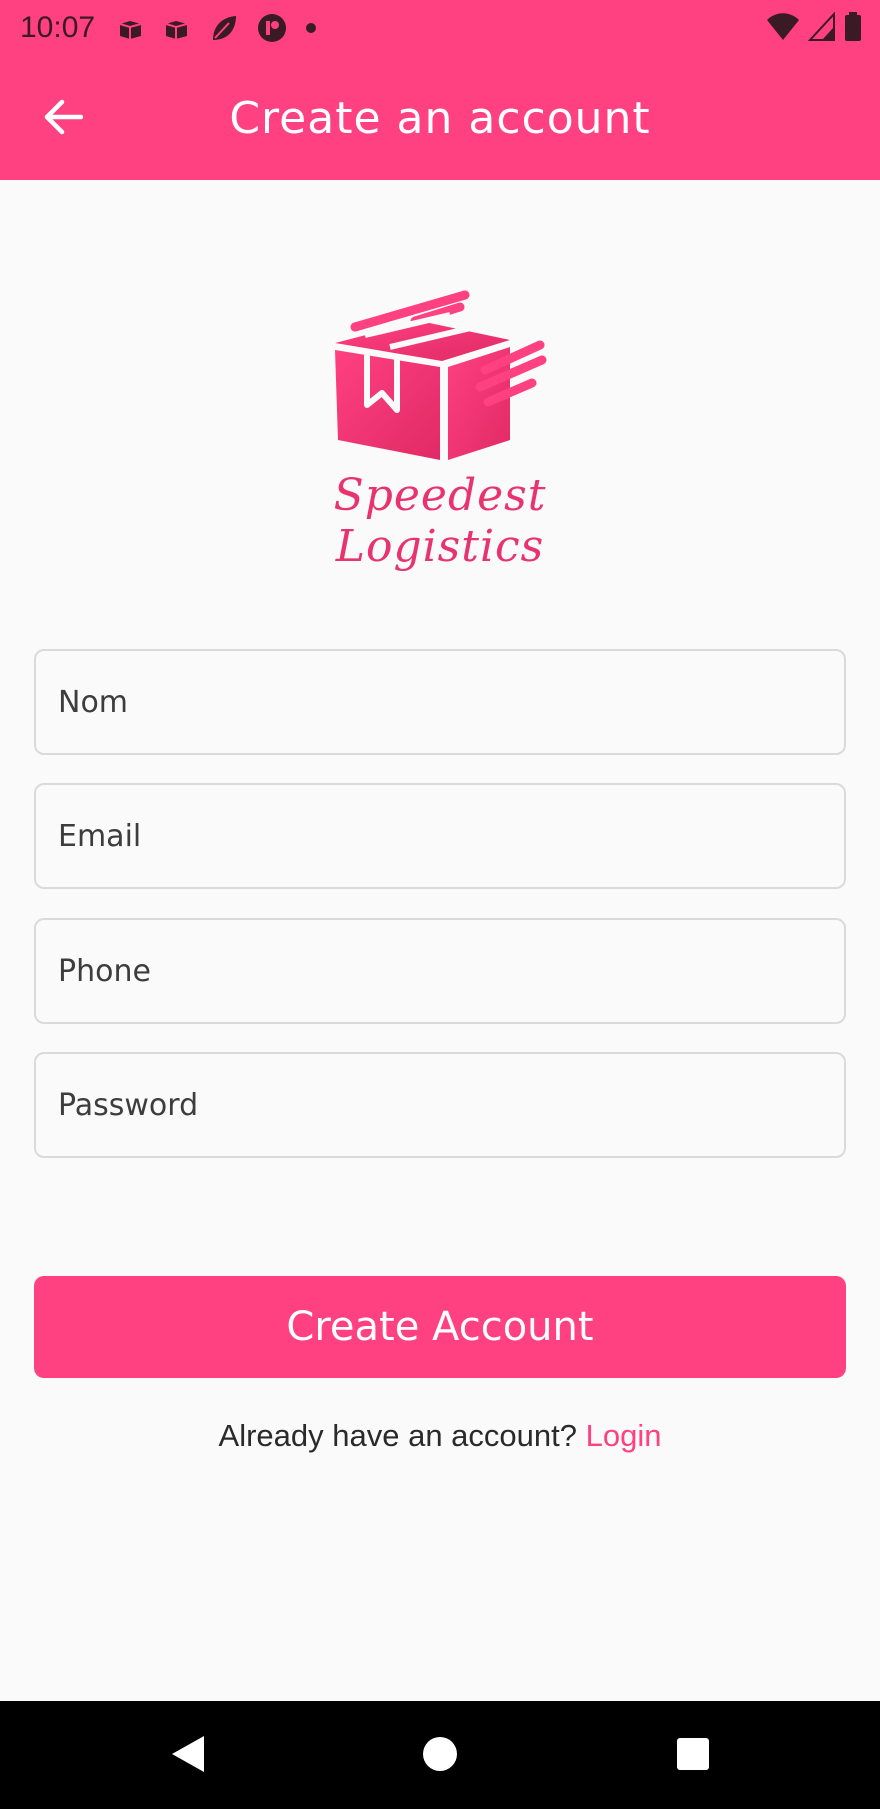 Image resolution: width=880 pixels, height=1809 pixels. Describe the element at coordinates (624, 1435) in the screenshot. I see `login-link: Login` at that location.